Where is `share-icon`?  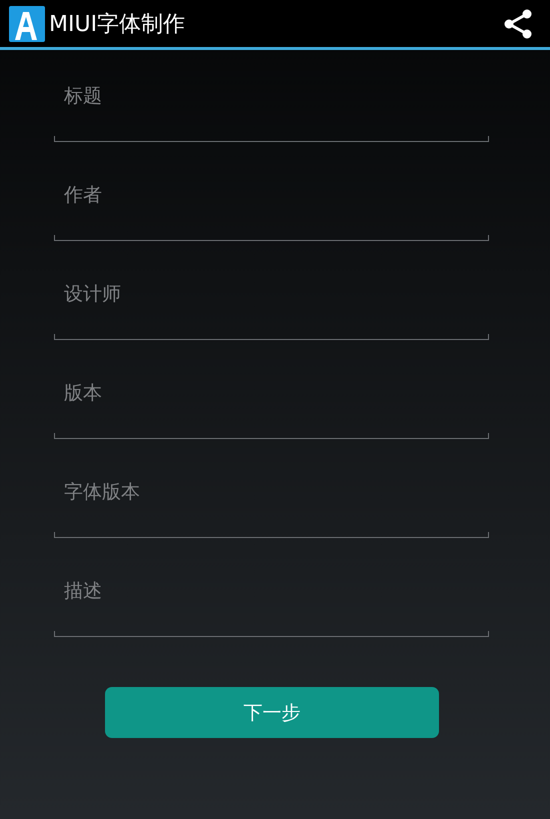 share-icon is located at coordinates (518, 24).